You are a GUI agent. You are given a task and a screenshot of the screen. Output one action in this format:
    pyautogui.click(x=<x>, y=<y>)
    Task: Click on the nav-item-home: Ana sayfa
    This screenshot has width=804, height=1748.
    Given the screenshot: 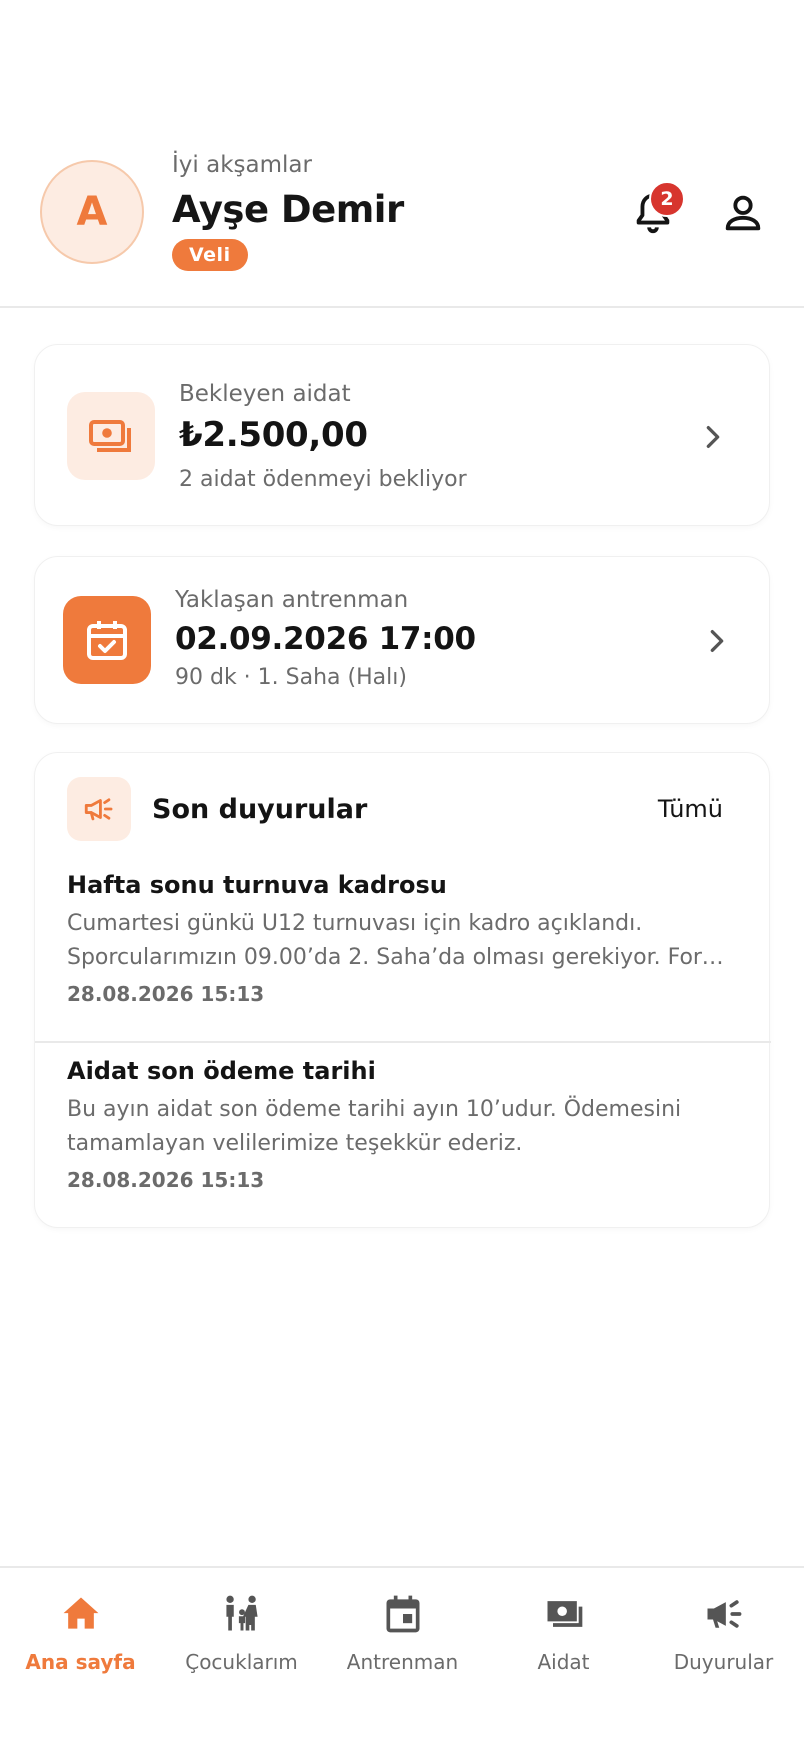 What is the action you would take?
    pyautogui.click(x=80, y=1628)
    